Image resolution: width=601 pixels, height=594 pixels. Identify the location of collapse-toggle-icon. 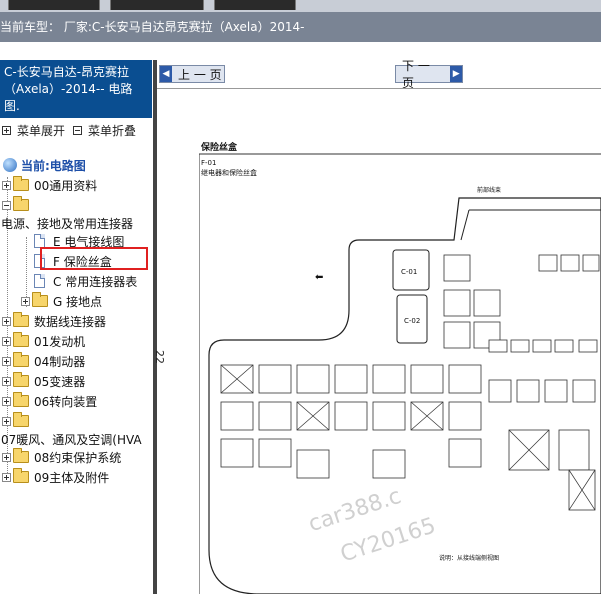
(6, 205).